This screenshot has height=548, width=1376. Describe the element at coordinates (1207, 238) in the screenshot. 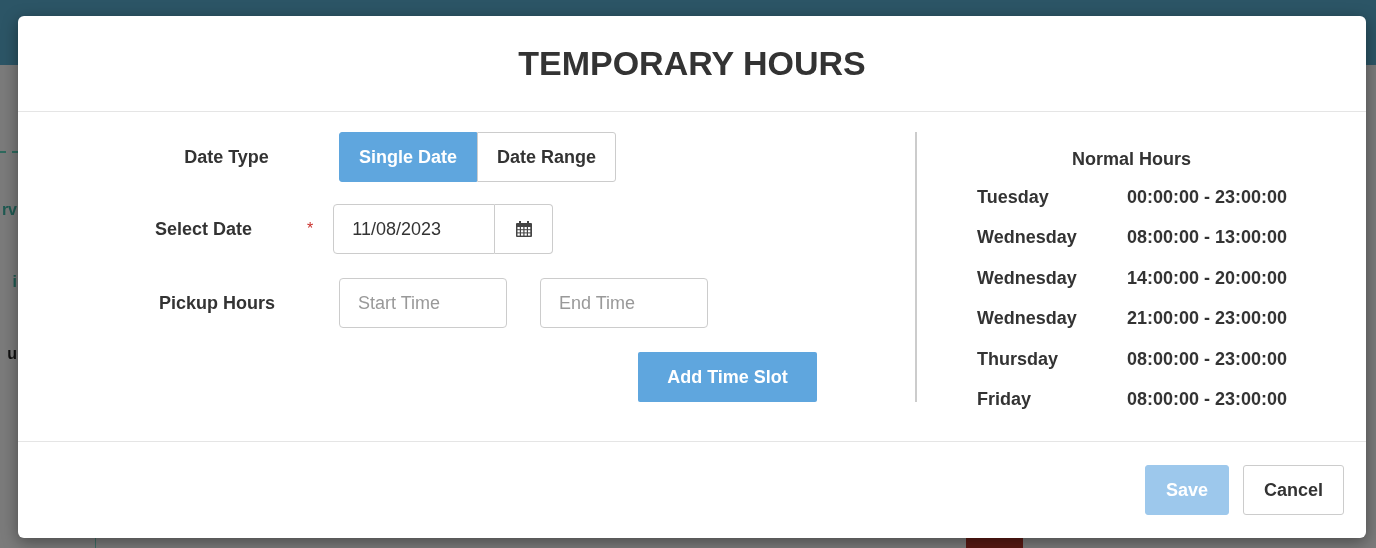

I see `hours-text: 08:00:00 - 13:00:00` at that location.